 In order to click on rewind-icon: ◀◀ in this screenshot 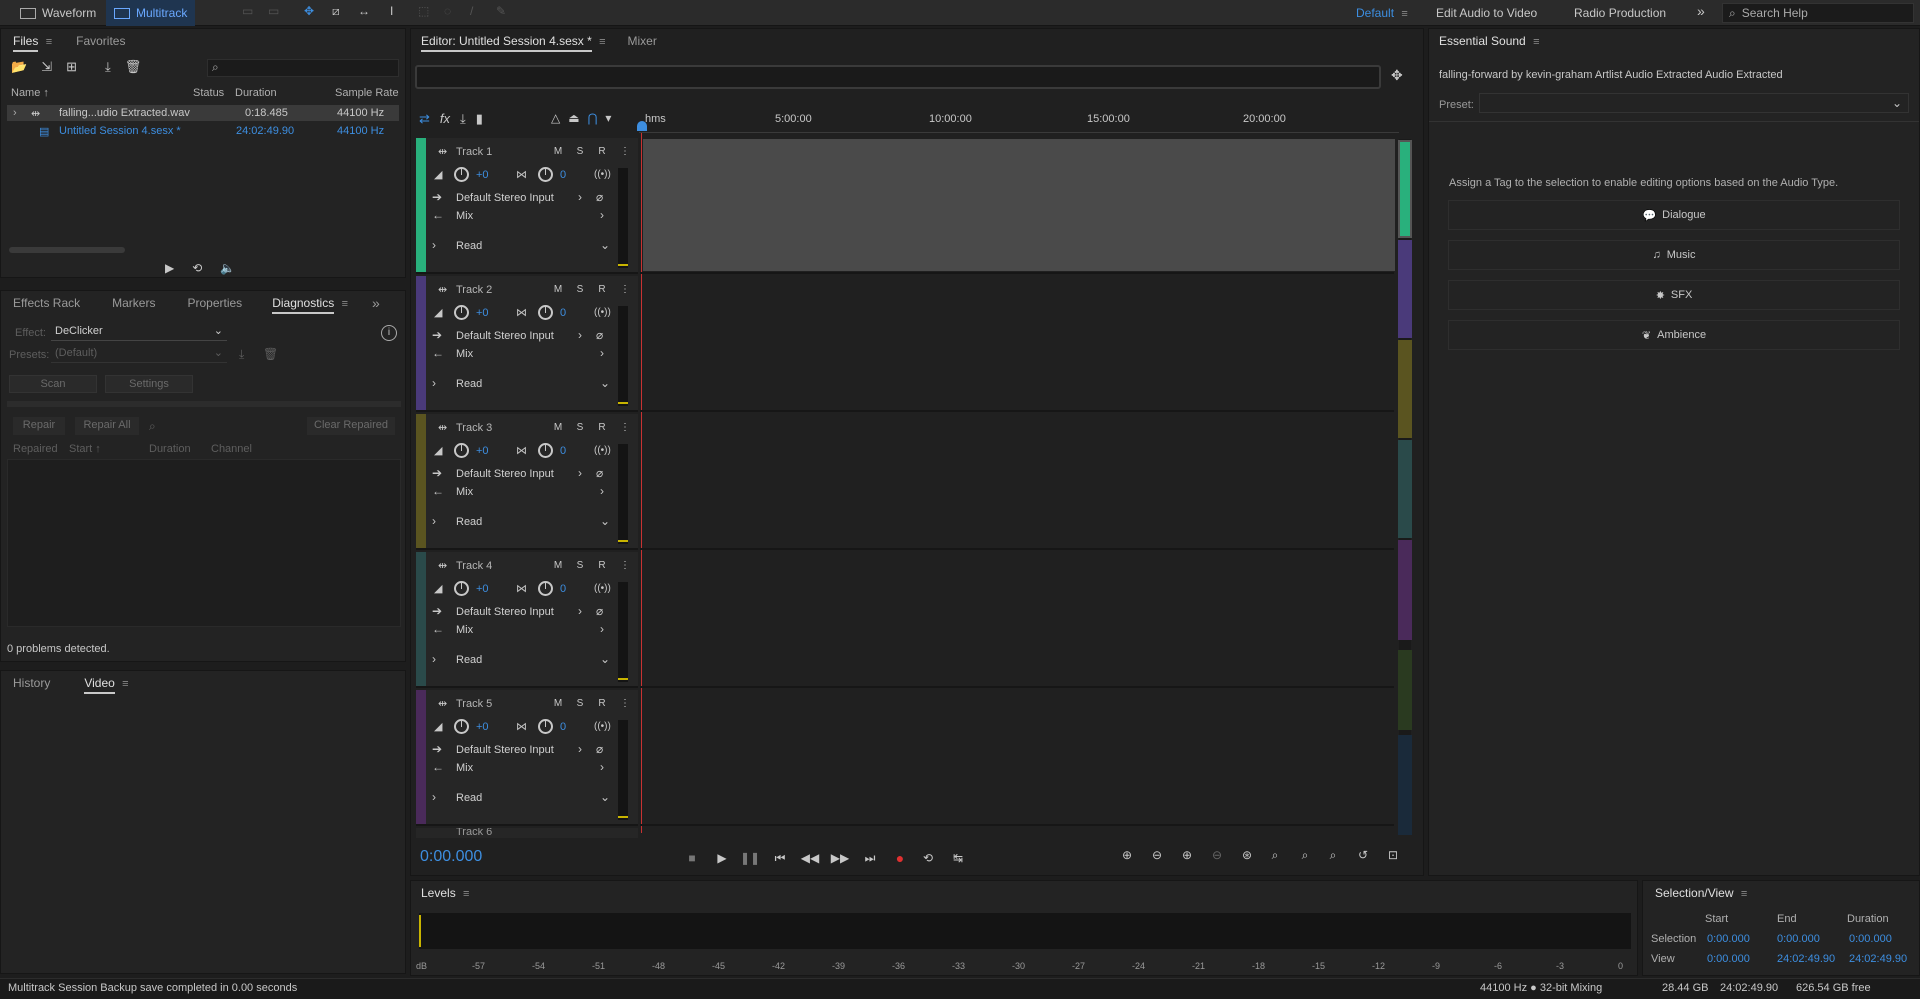, I will do `click(810, 858)`.